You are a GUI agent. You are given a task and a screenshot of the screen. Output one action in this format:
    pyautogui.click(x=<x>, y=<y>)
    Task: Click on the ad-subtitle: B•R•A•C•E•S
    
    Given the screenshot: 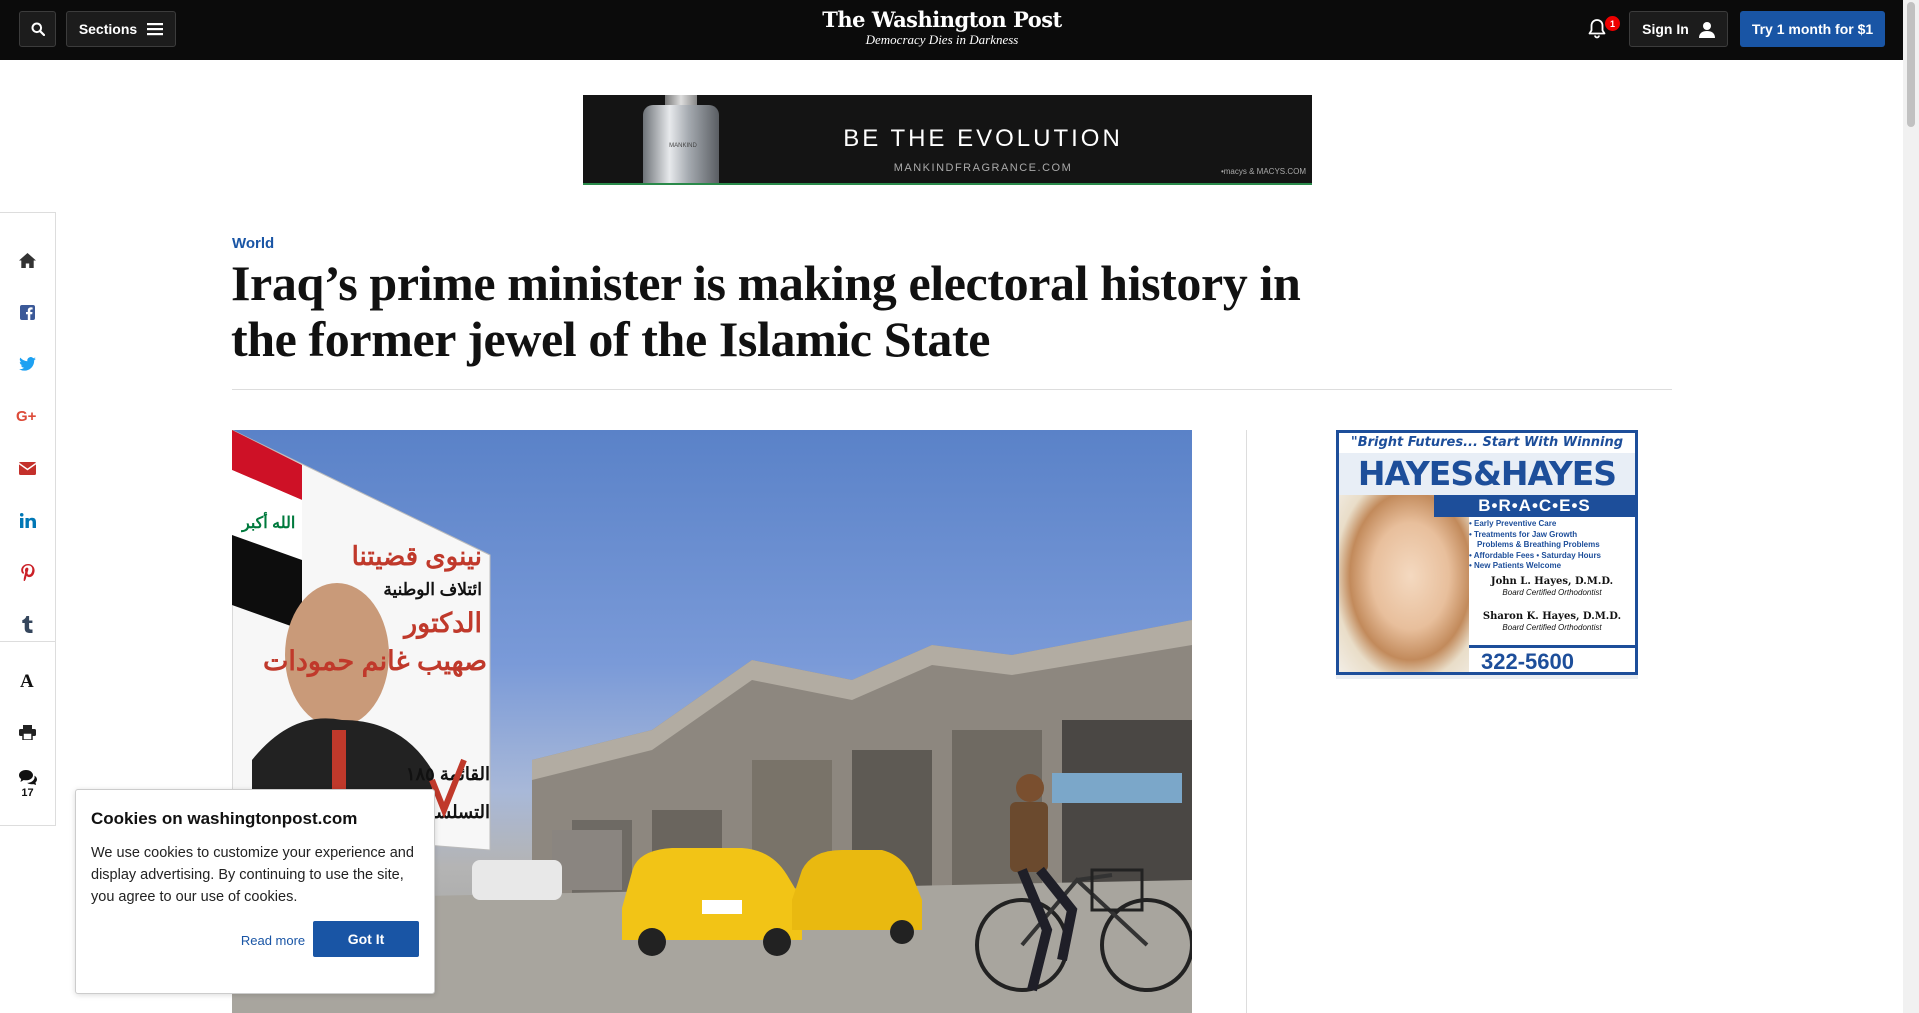 What is the action you would take?
    pyautogui.click(x=1534, y=506)
    